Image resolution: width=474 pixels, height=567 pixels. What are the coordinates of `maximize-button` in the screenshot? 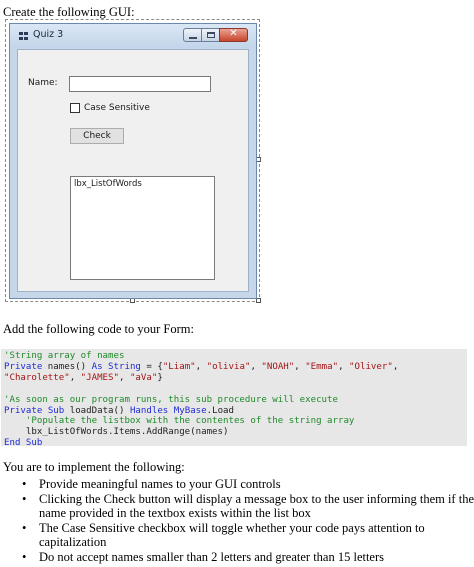 It's located at (210, 35).